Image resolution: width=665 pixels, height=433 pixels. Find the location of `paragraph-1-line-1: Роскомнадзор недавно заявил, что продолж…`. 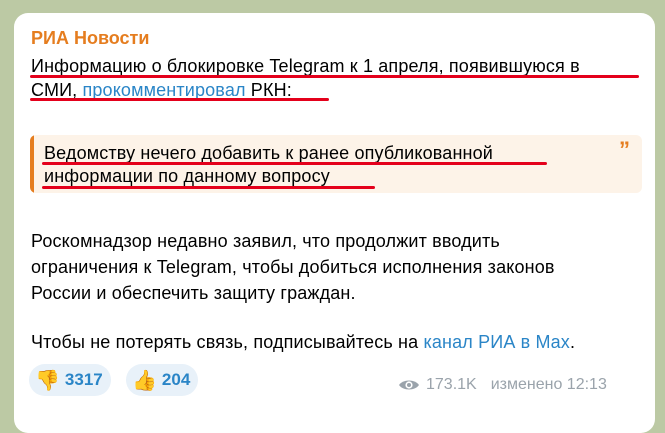

paragraph-1-line-1: Роскомнадзор недавно заявил, что продолж… is located at coordinates (265, 241).